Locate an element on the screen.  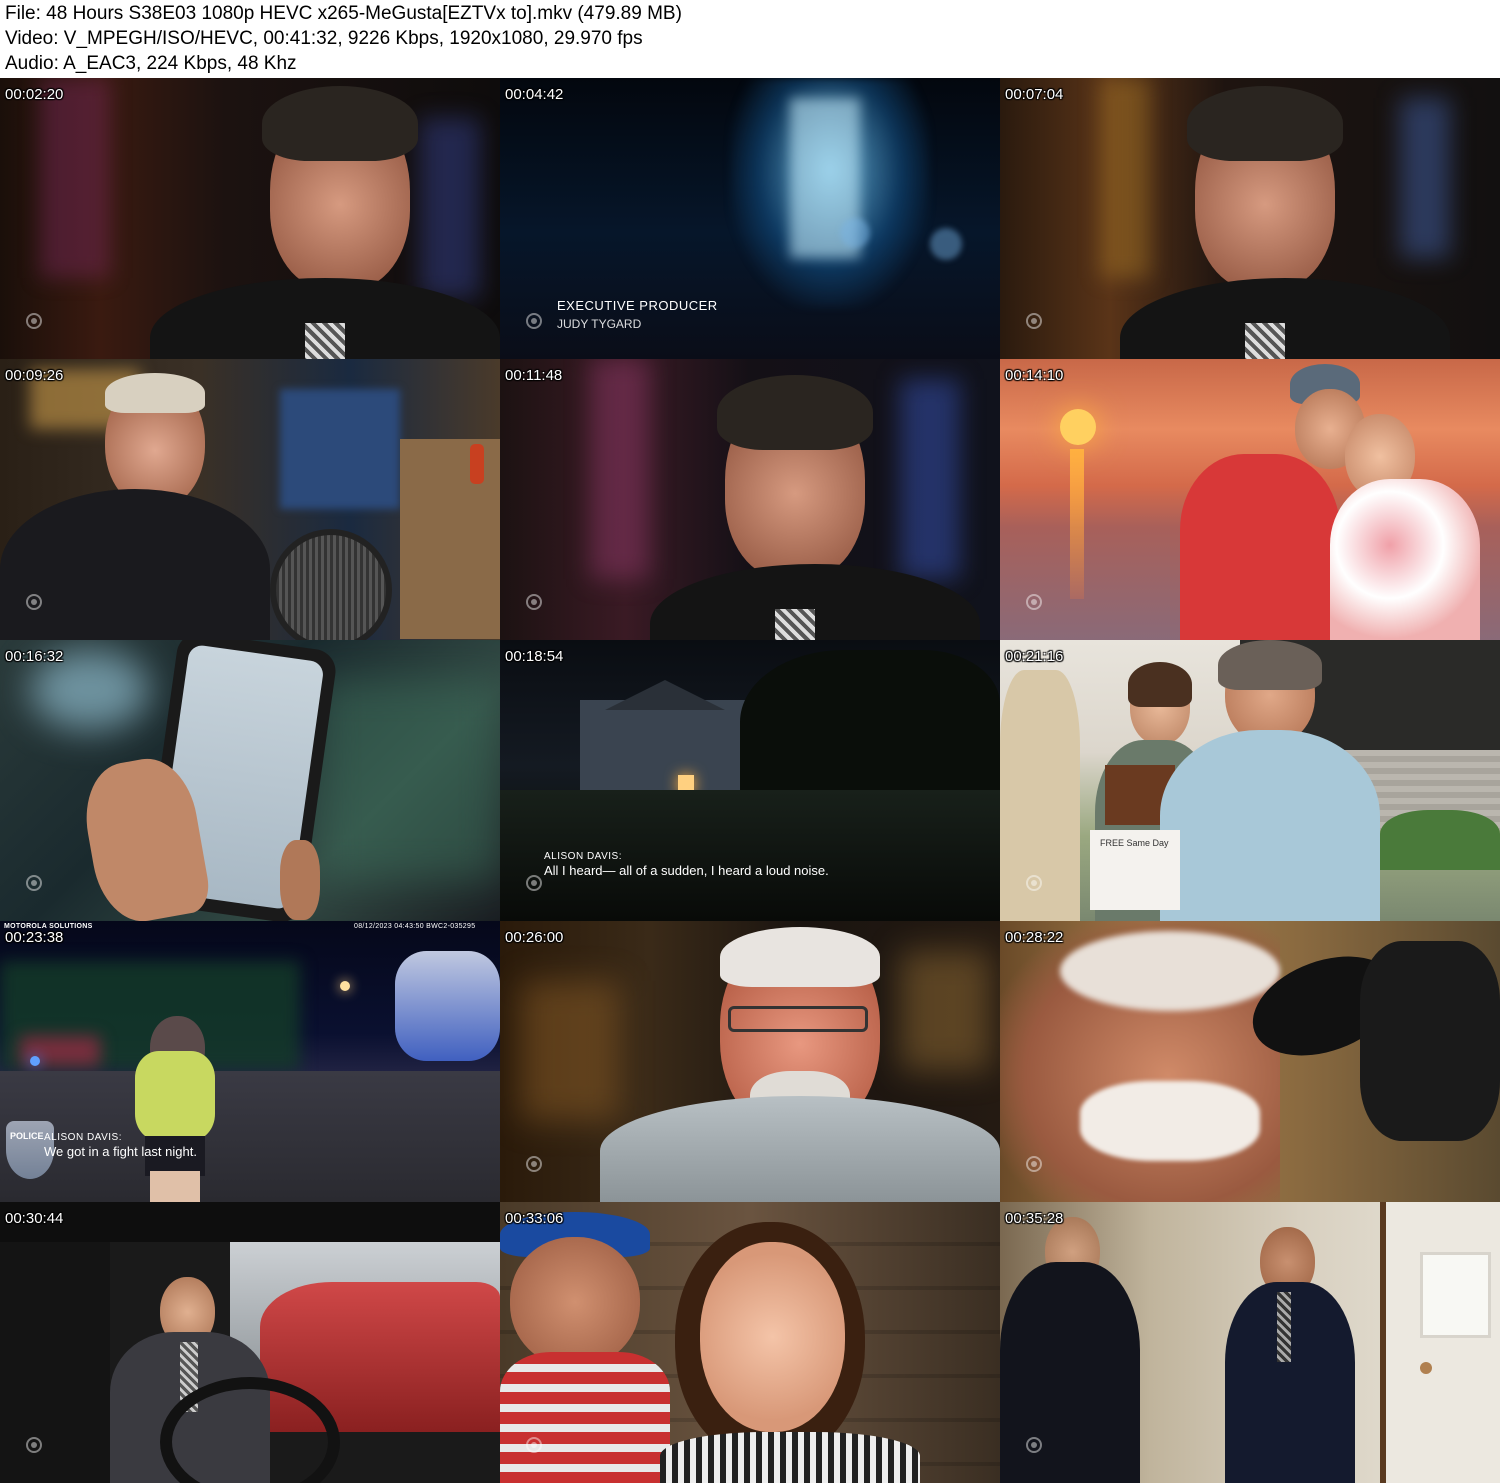
caption-text: We got in a fight last night. is located at coordinates (120, 1151).